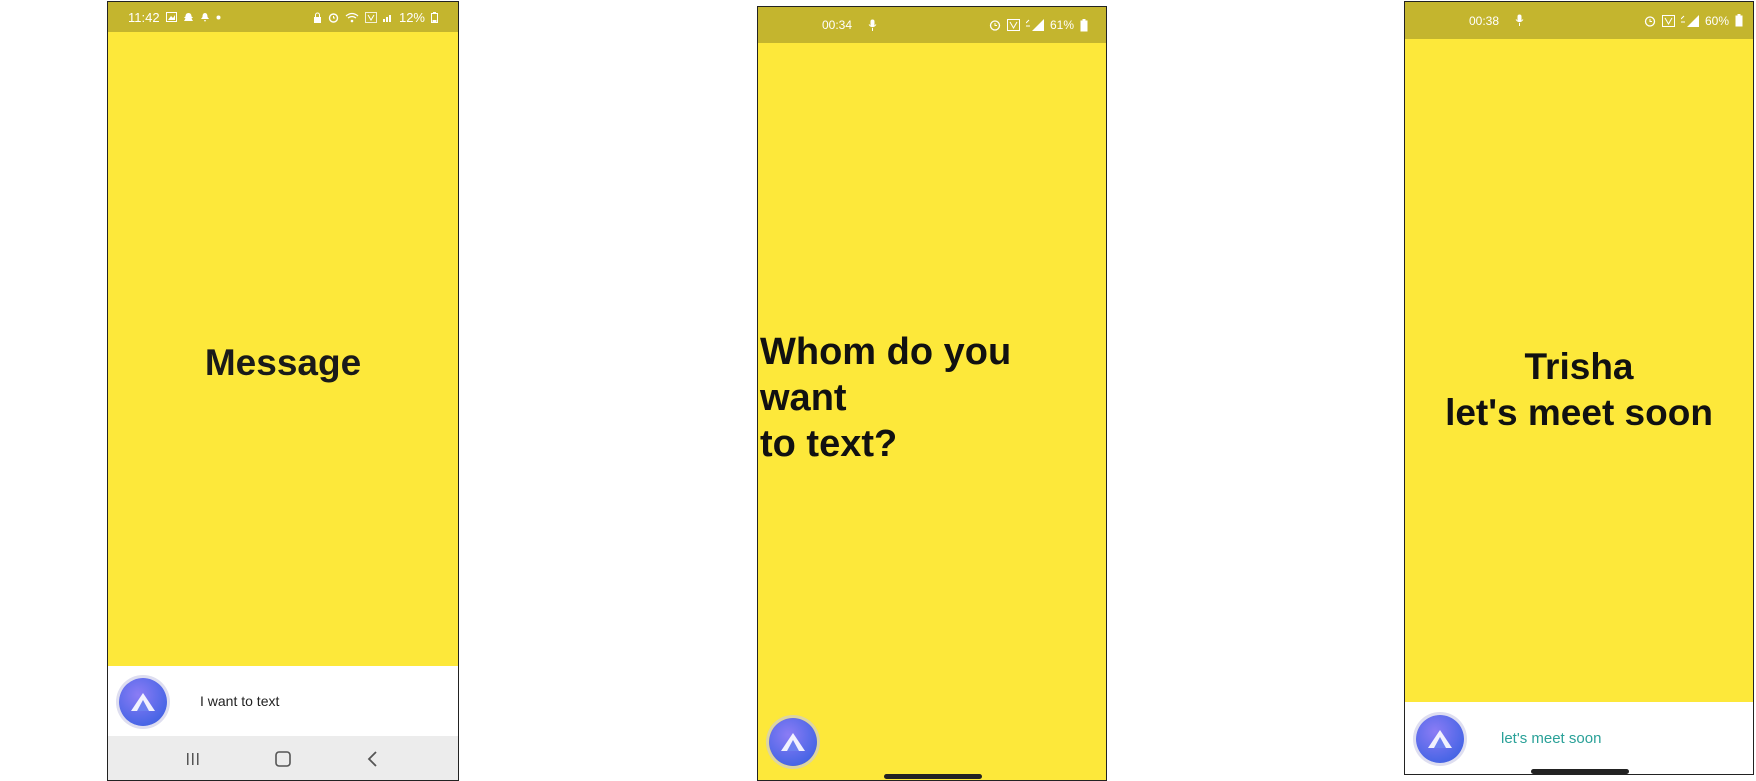 This screenshot has width=1756, height=781. Describe the element at coordinates (283, 701) in the screenshot. I see `assistant-bar: I want to text` at that location.